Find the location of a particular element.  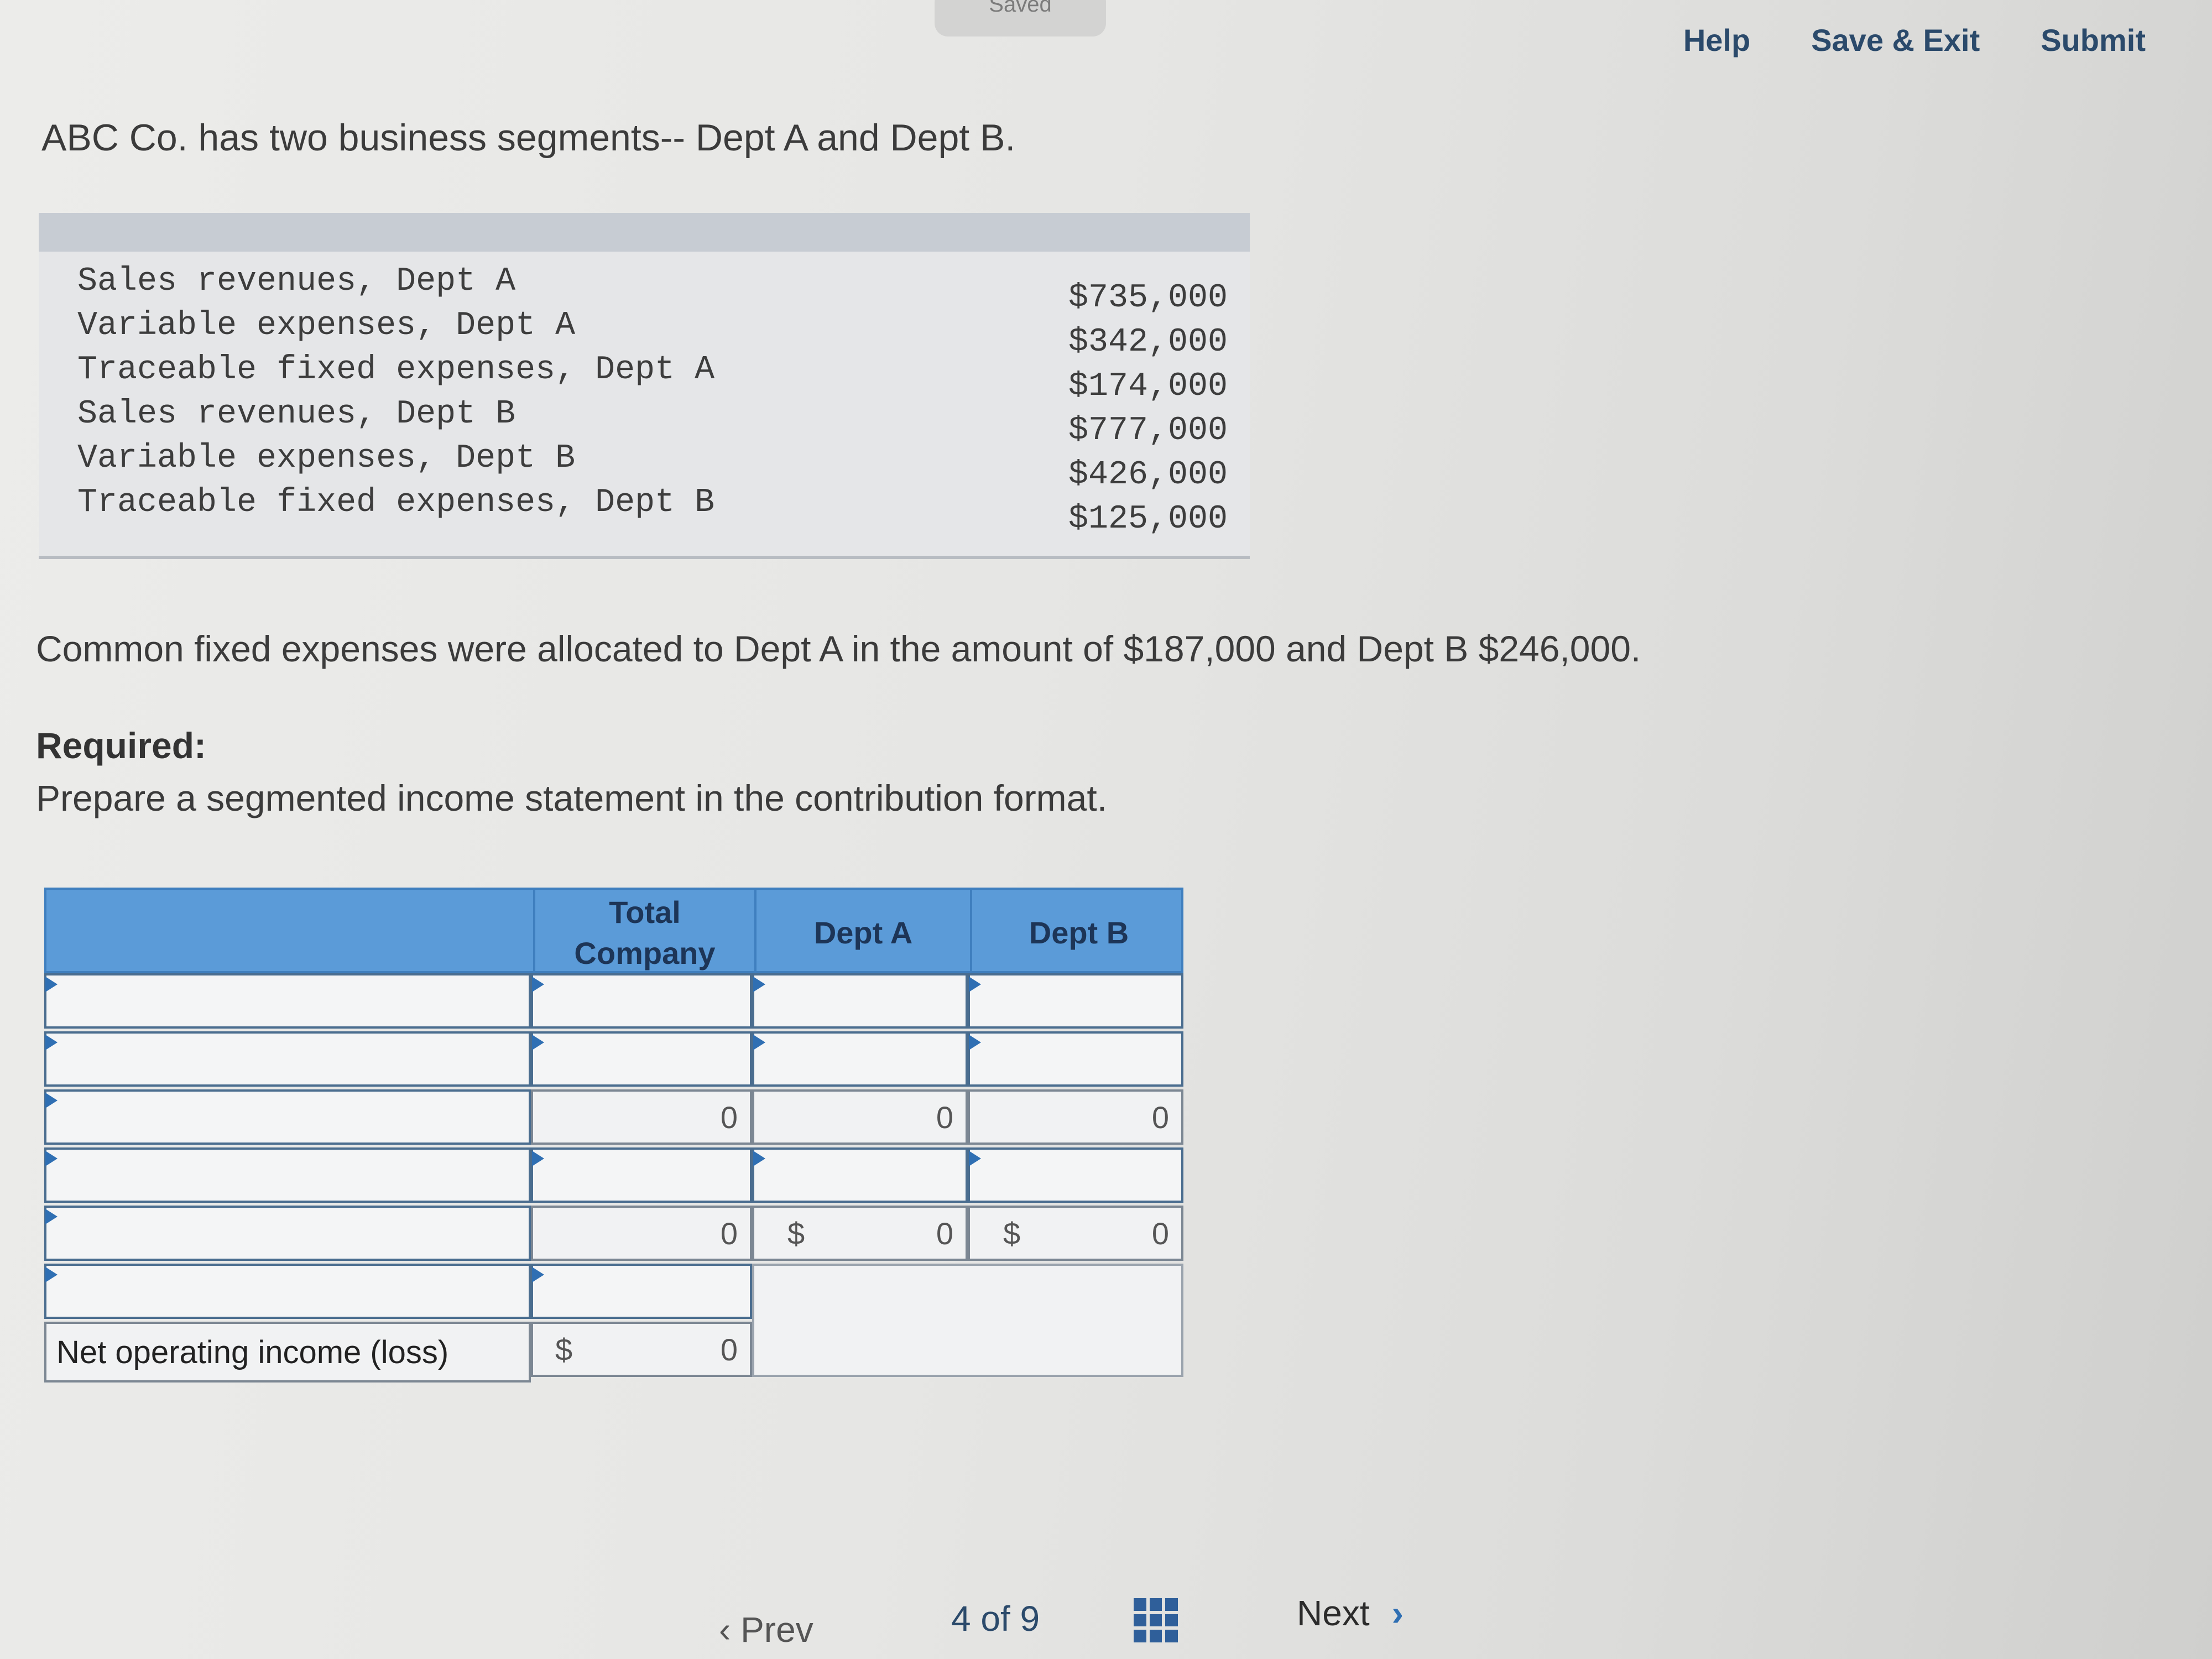

given-label: Variable expenses, Dept B is located at coordinates (327, 459).